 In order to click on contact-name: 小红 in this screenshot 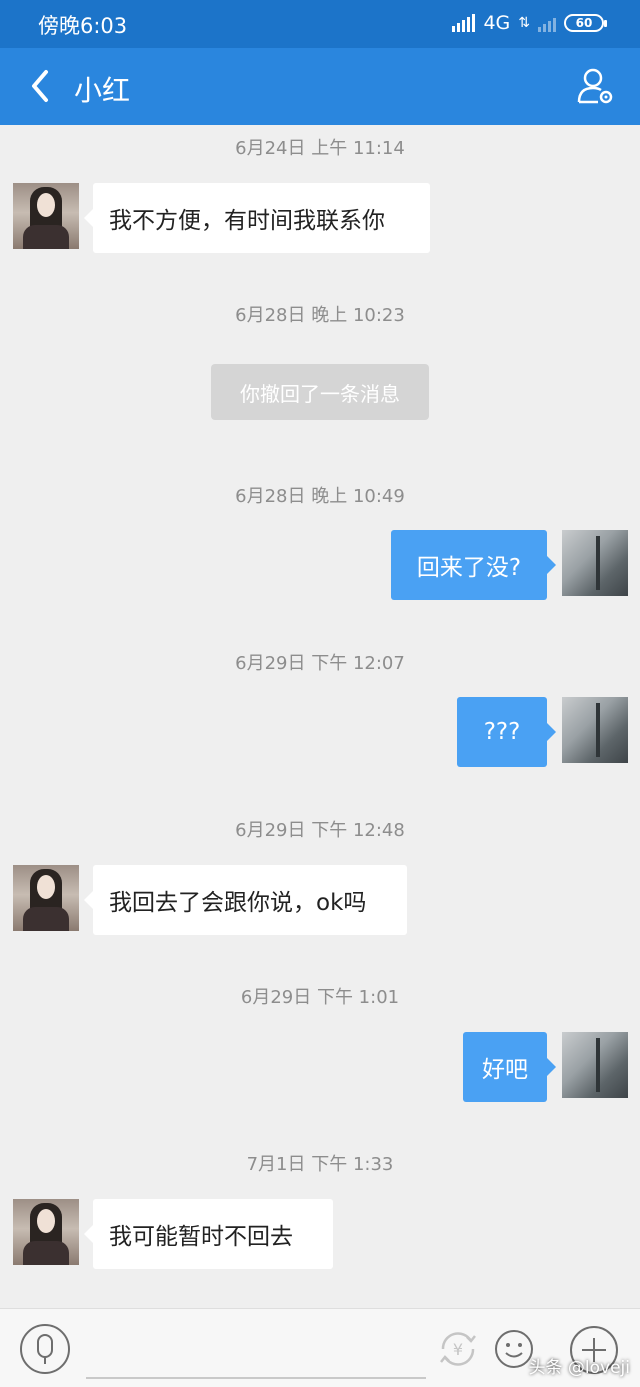, I will do `click(102, 90)`.